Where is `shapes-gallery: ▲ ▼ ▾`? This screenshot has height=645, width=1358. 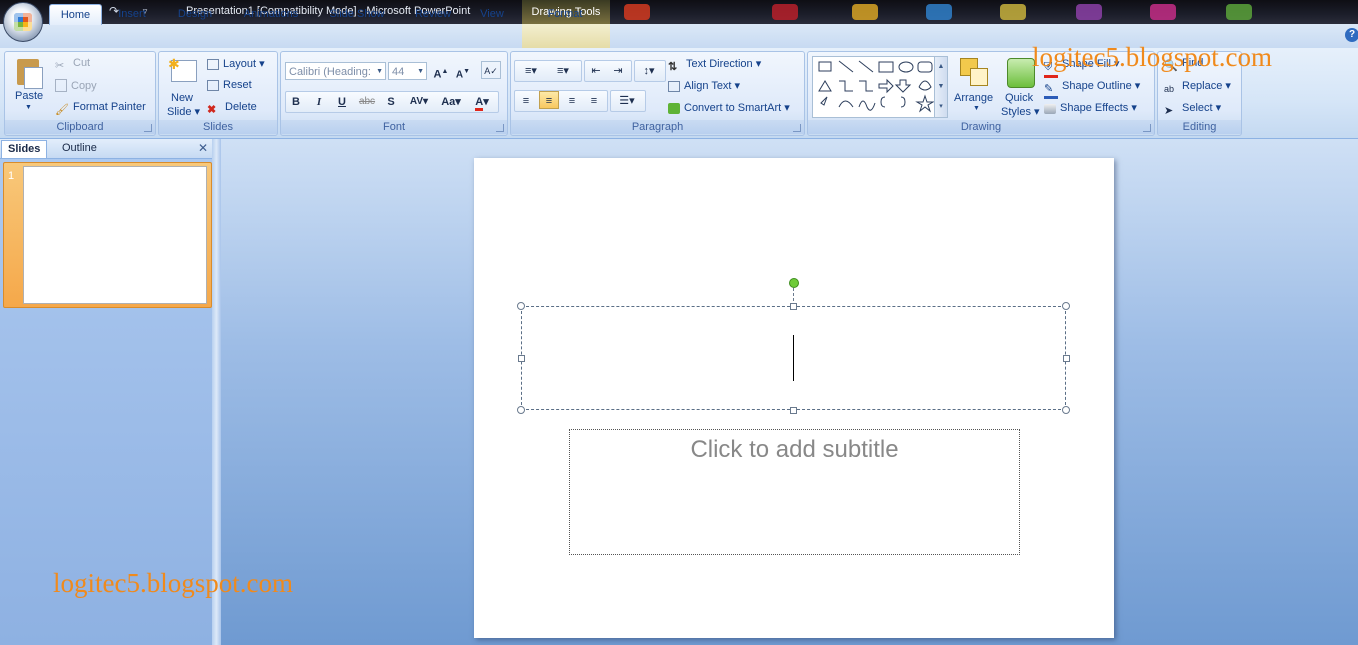 shapes-gallery: ▲ ▼ ▾ is located at coordinates (880, 87).